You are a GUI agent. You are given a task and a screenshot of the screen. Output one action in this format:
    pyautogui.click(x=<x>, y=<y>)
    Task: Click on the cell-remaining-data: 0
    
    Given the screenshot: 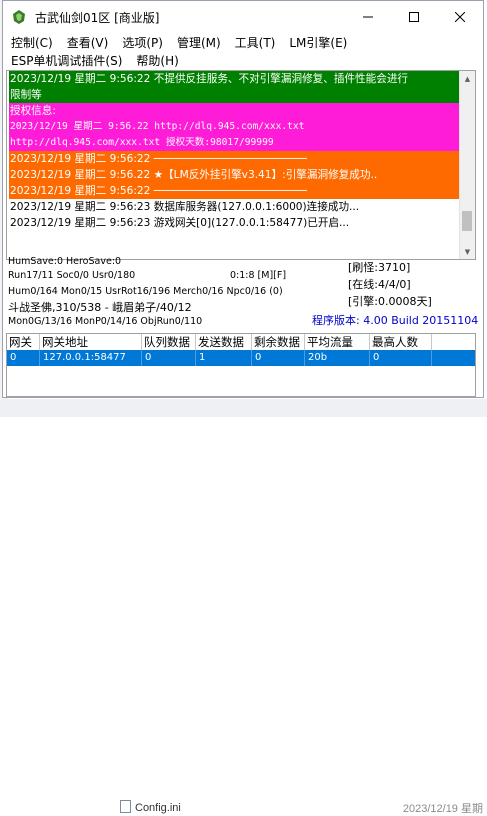 What is the action you would take?
    pyautogui.click(x=278, y=358)
    